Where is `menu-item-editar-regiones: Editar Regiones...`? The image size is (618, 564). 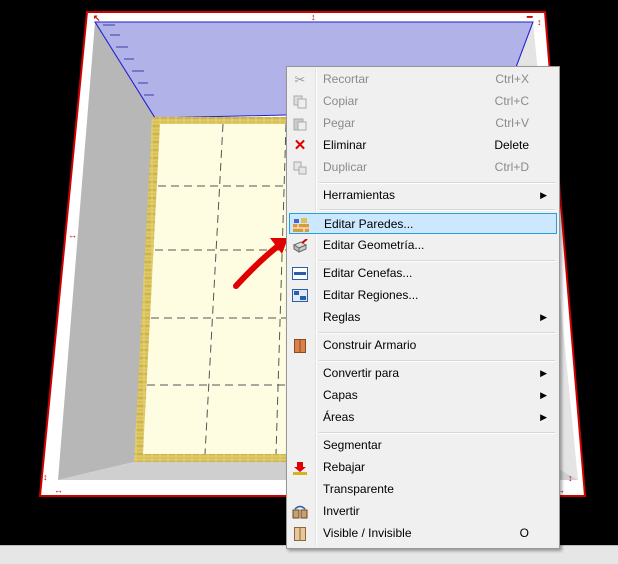
menu-item-editar-regiones: Editar Regiones... is located at coordinates (423, 295).